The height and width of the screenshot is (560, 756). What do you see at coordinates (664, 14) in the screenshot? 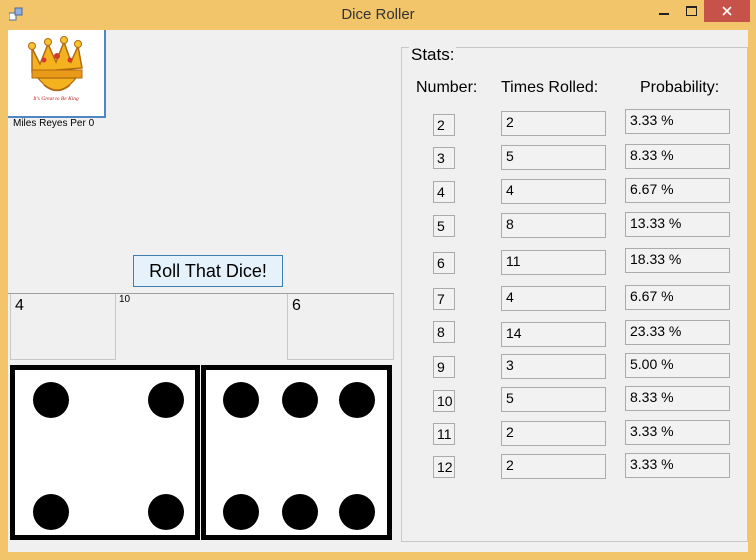
I see `minimize-icon` at bounding box center [664, 14].